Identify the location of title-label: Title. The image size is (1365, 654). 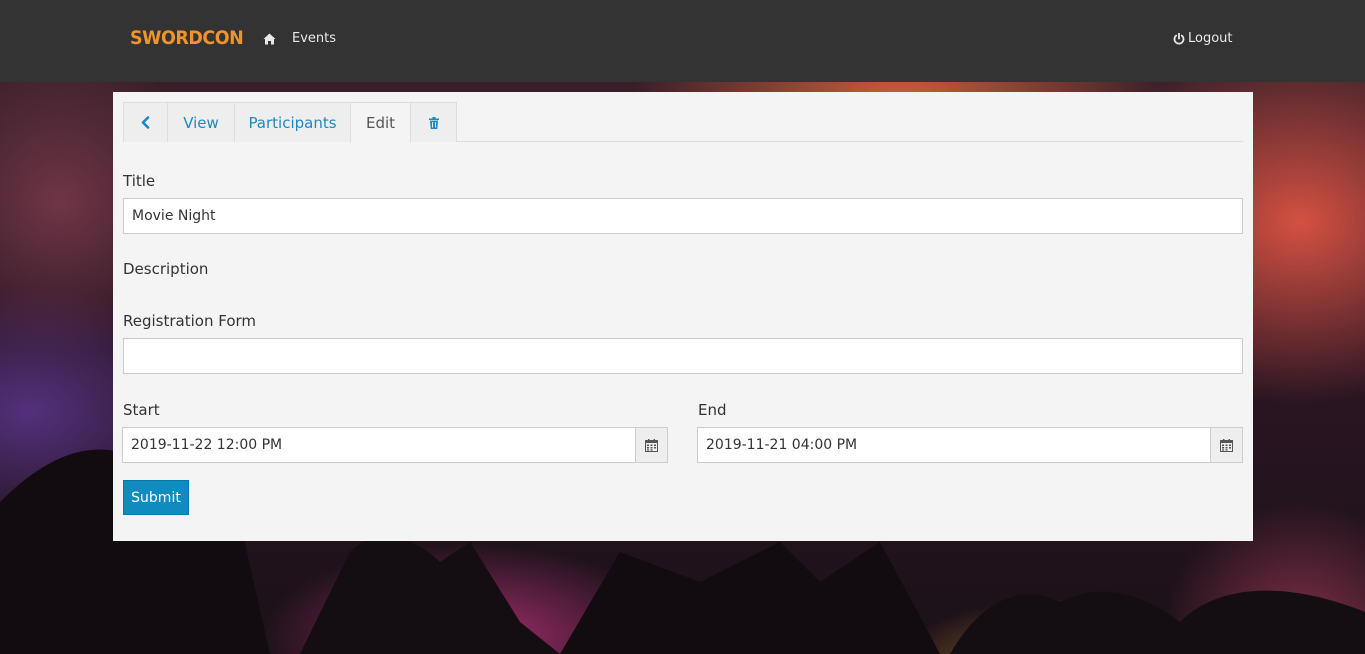
(139, 181).